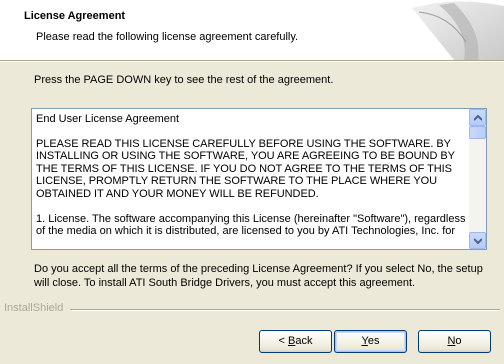 This screenshot has width=504, height=364. What do you see at coordinates (373, 341) in the screenshot?
I see `yes-button-rest: es` at bounding box center [373, 341].